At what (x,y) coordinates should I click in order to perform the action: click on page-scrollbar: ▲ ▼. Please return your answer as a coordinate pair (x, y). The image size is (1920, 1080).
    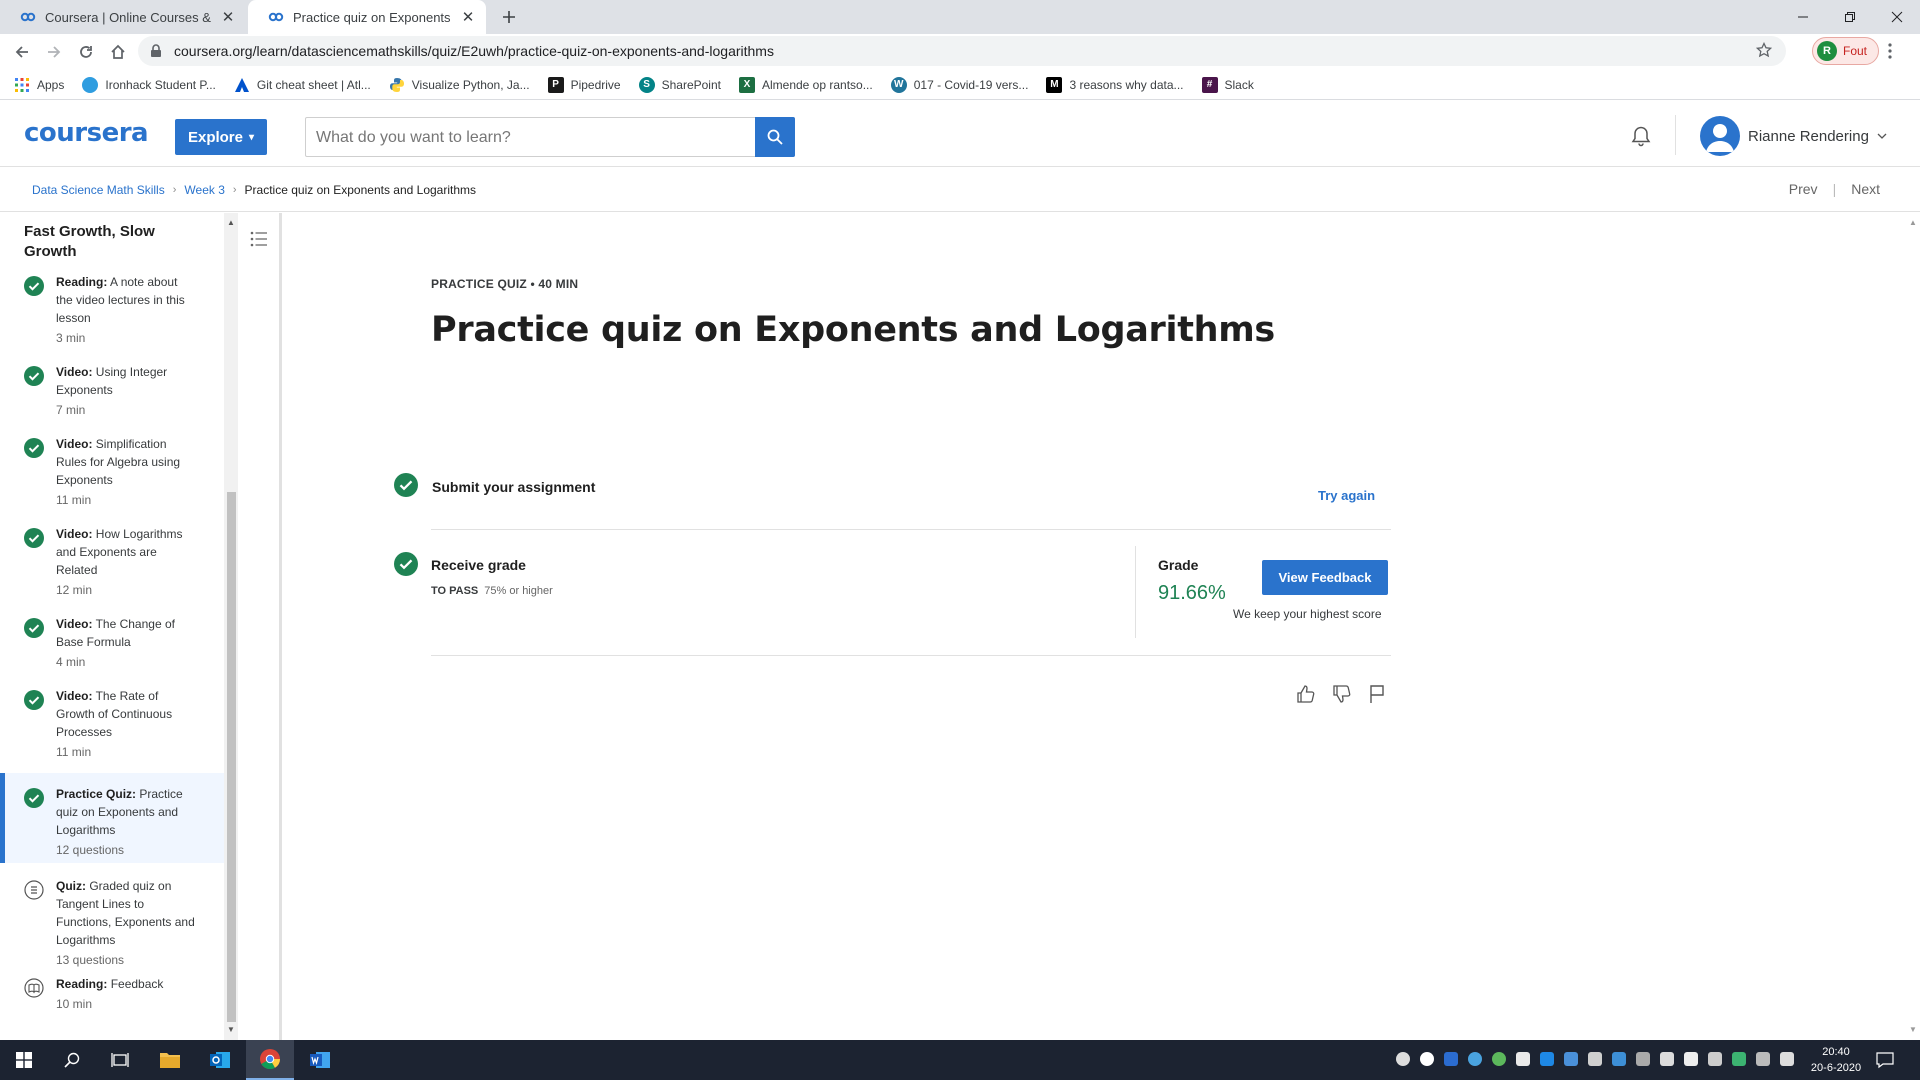
    Looking at the image, I should click on (1913, 626).